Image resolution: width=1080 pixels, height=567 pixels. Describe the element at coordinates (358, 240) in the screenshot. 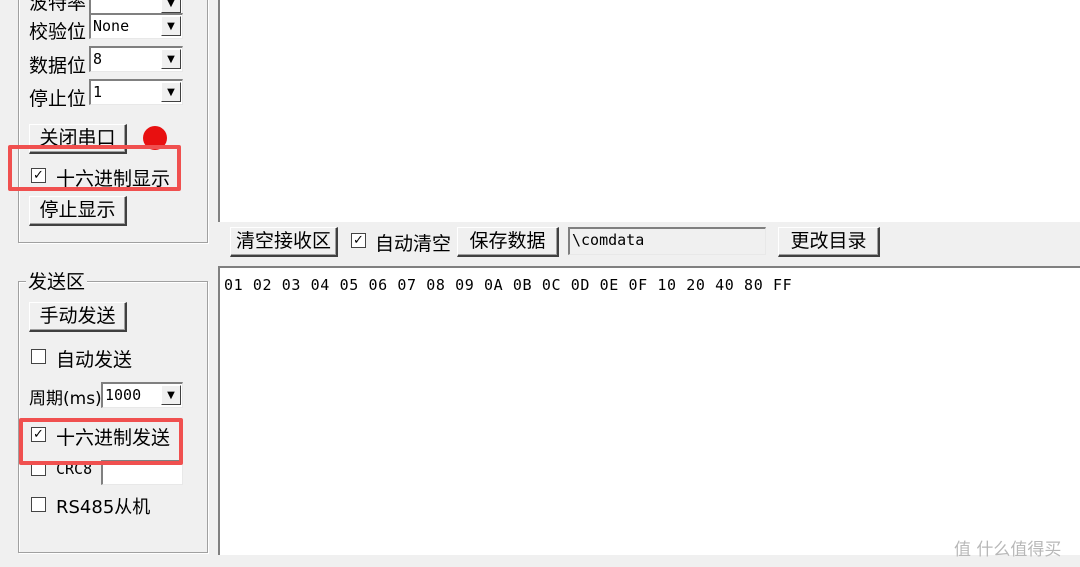

I see `auto-clear-checkbox: ✓` at that location.